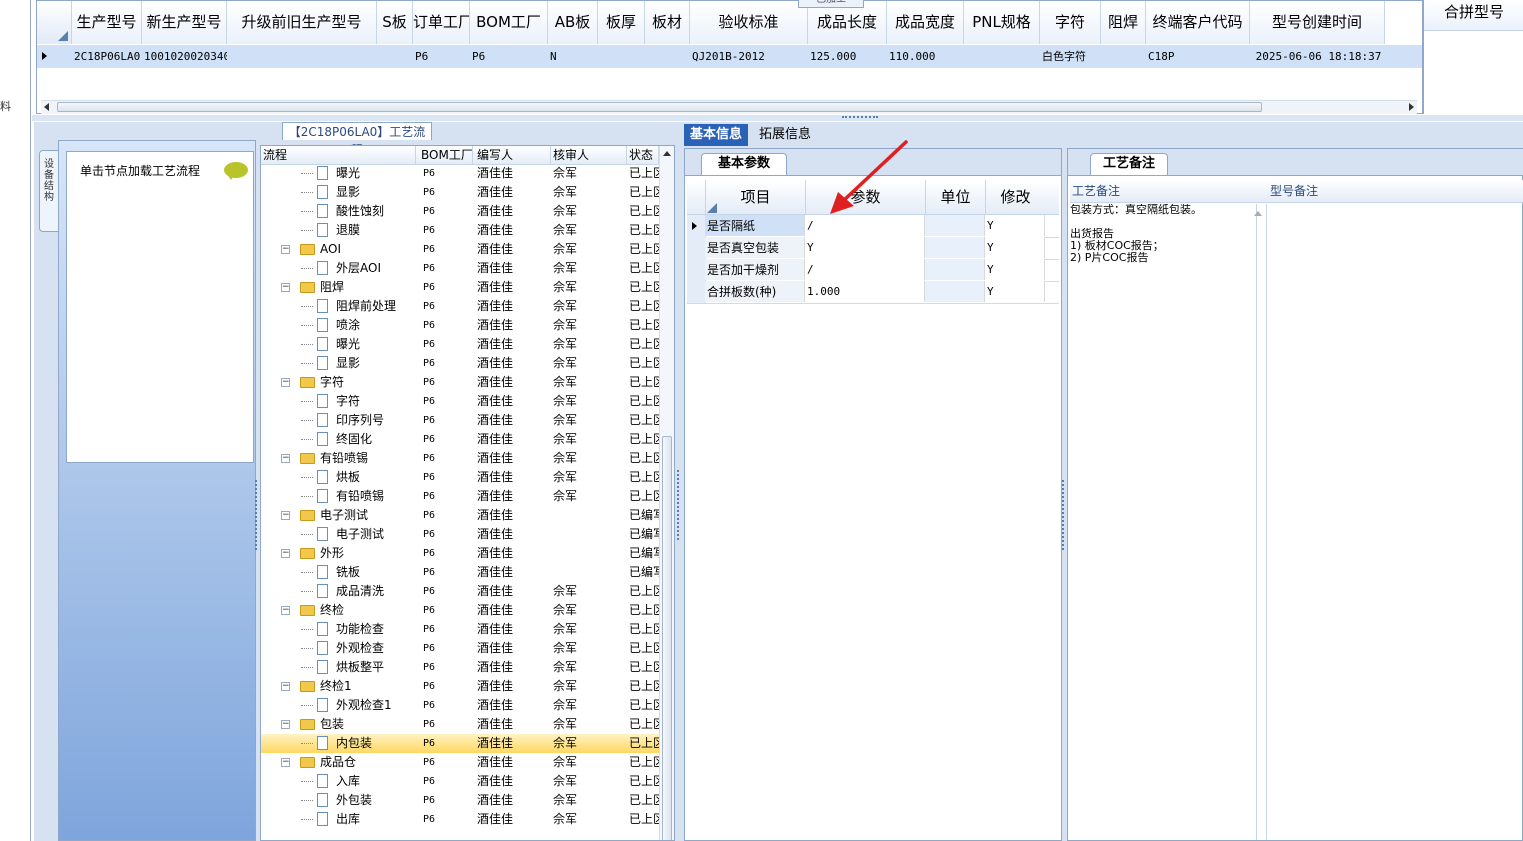 The width and height of the screenshot is (1523, 841). What do you see at coordinates (755, 269) in the screenshot?
I see `param-item-cell: 是否加干燥剂` at bounding box center [755, 269].